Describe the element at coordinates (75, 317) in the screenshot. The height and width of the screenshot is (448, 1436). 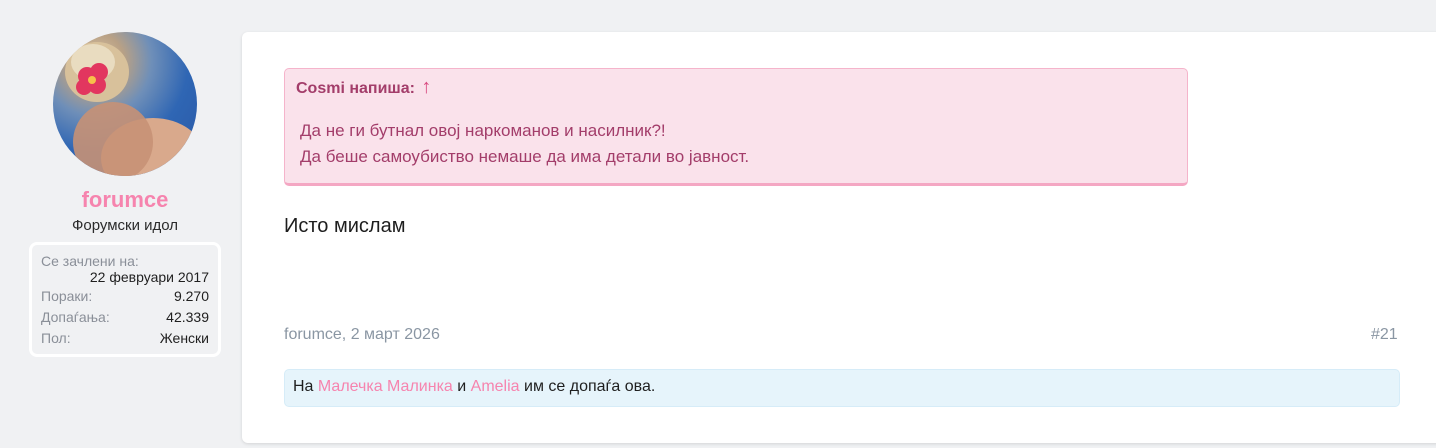
I see `likes-label: Допаѓања:` at that location.